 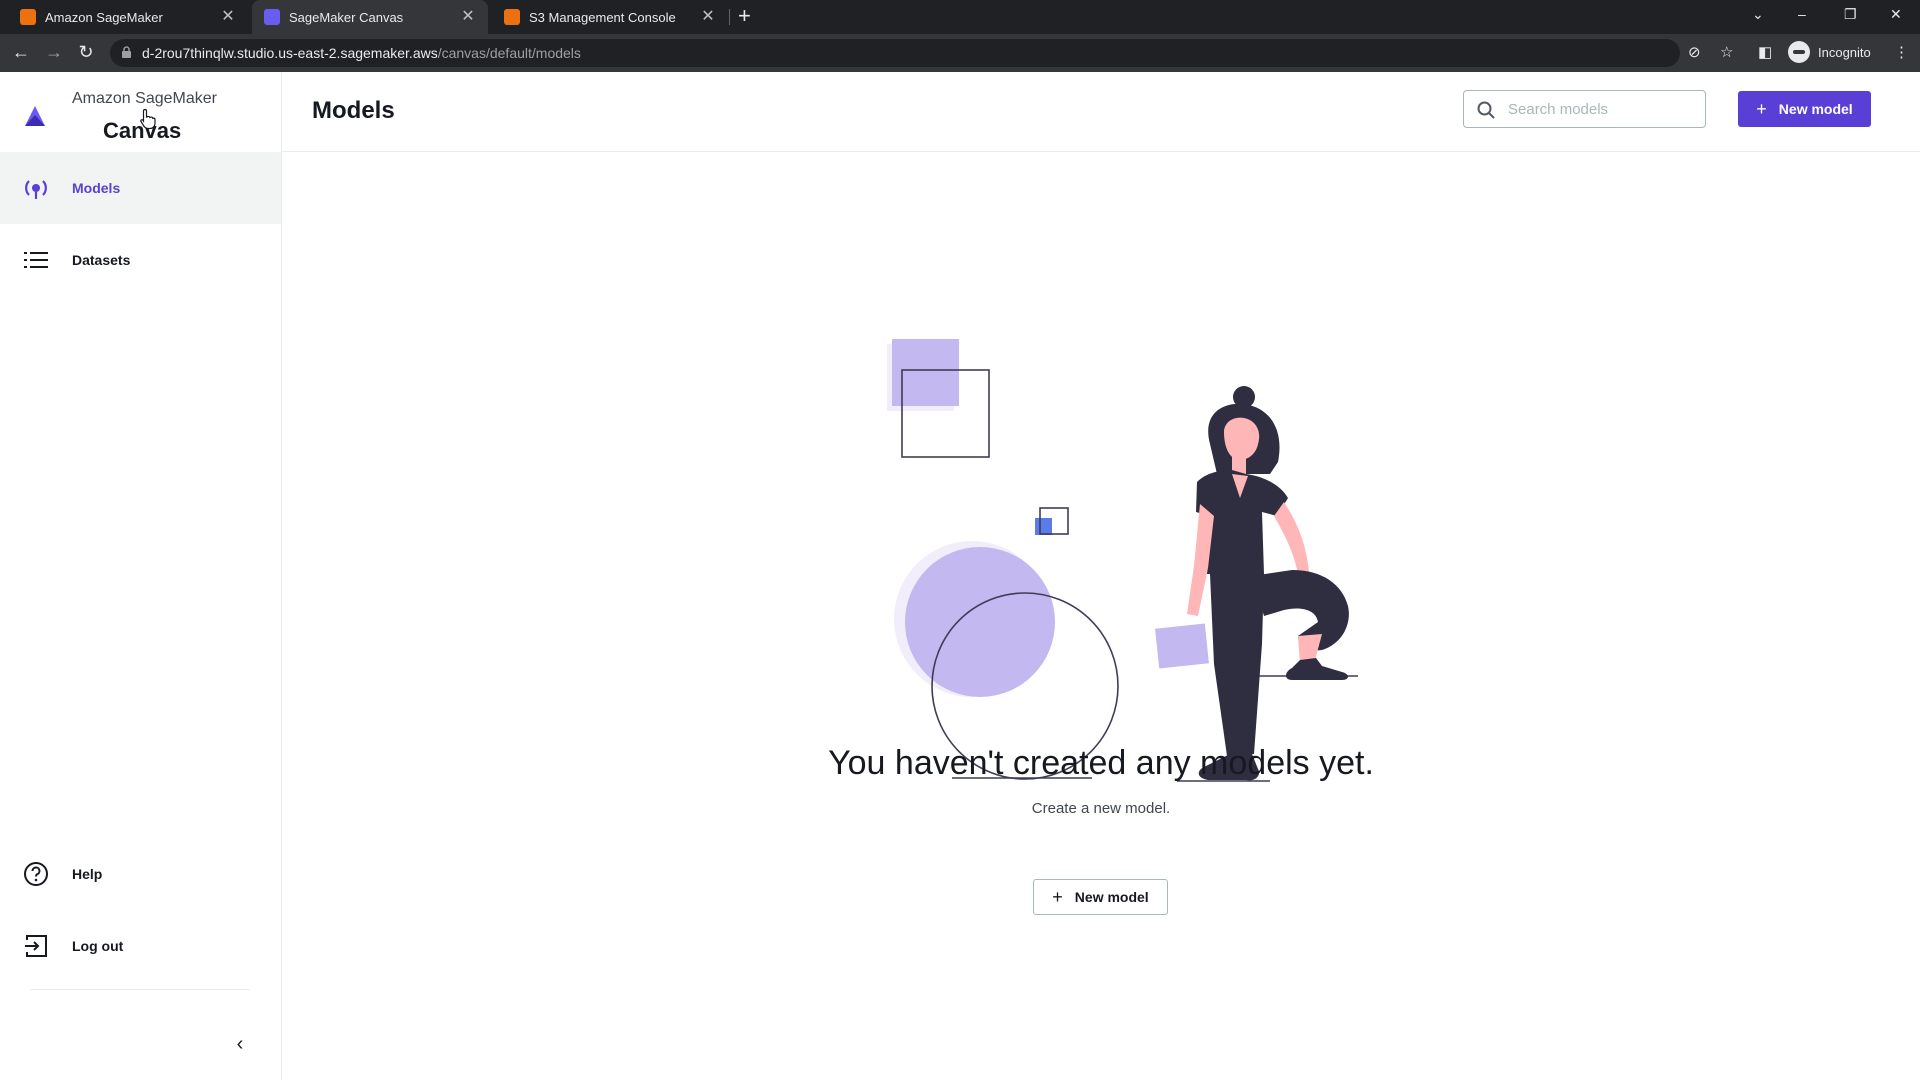 I want to click on sidebar-item-models: Models, so click(x=140, y=188).